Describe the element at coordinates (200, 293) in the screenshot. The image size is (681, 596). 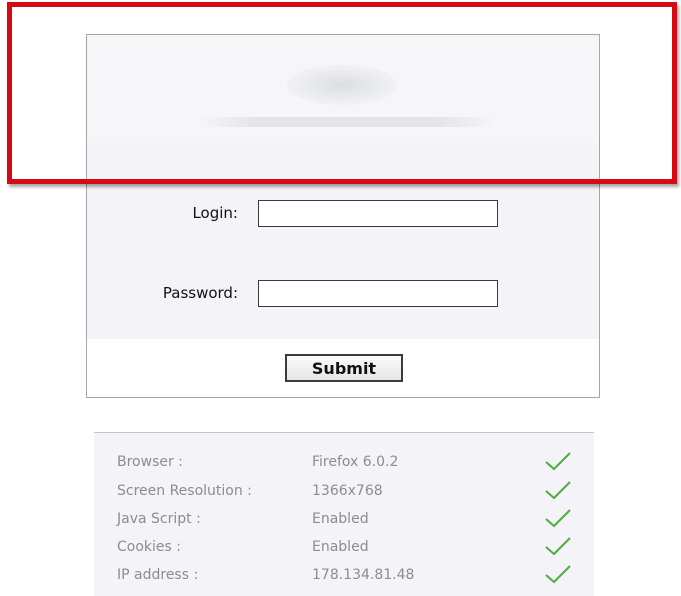
I see `password-label: Password:` at that location.